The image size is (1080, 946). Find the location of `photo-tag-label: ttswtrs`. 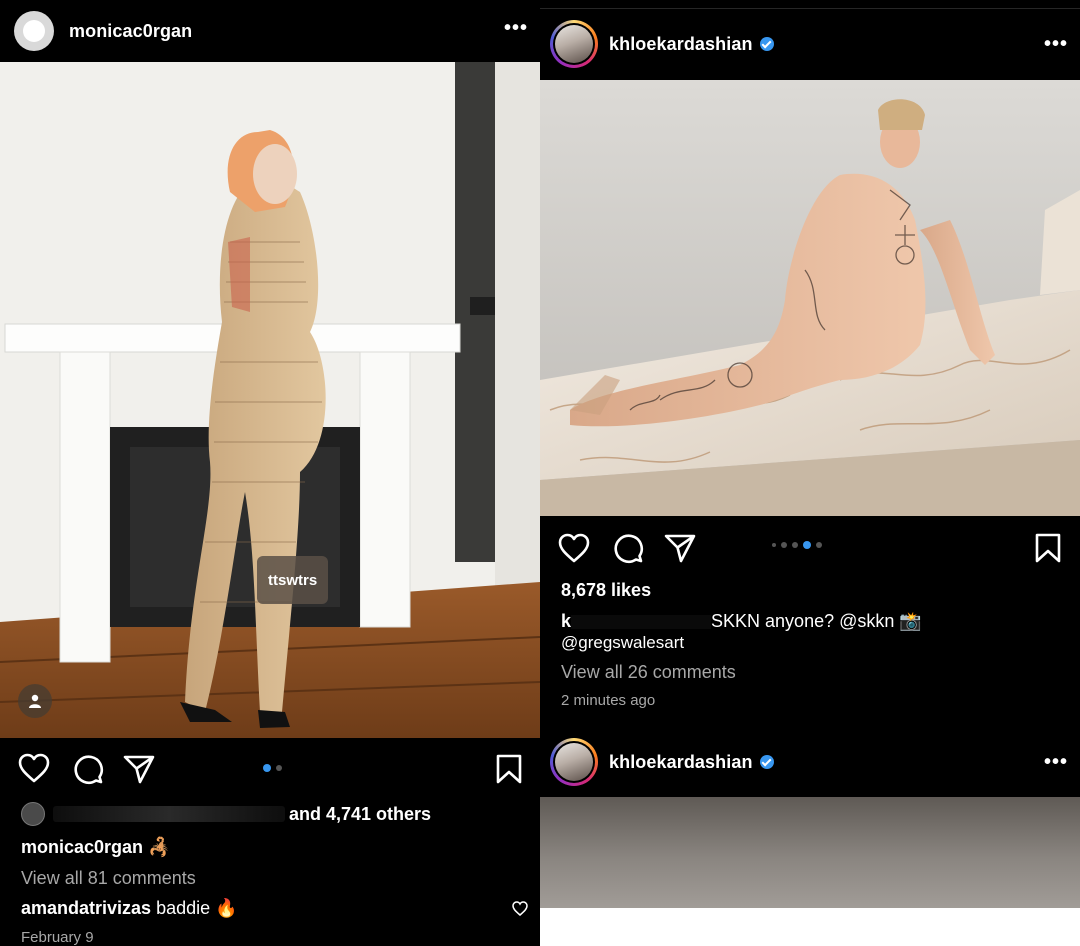

photo-tag-label: ttswtrs is located at coordinates (293, 580).